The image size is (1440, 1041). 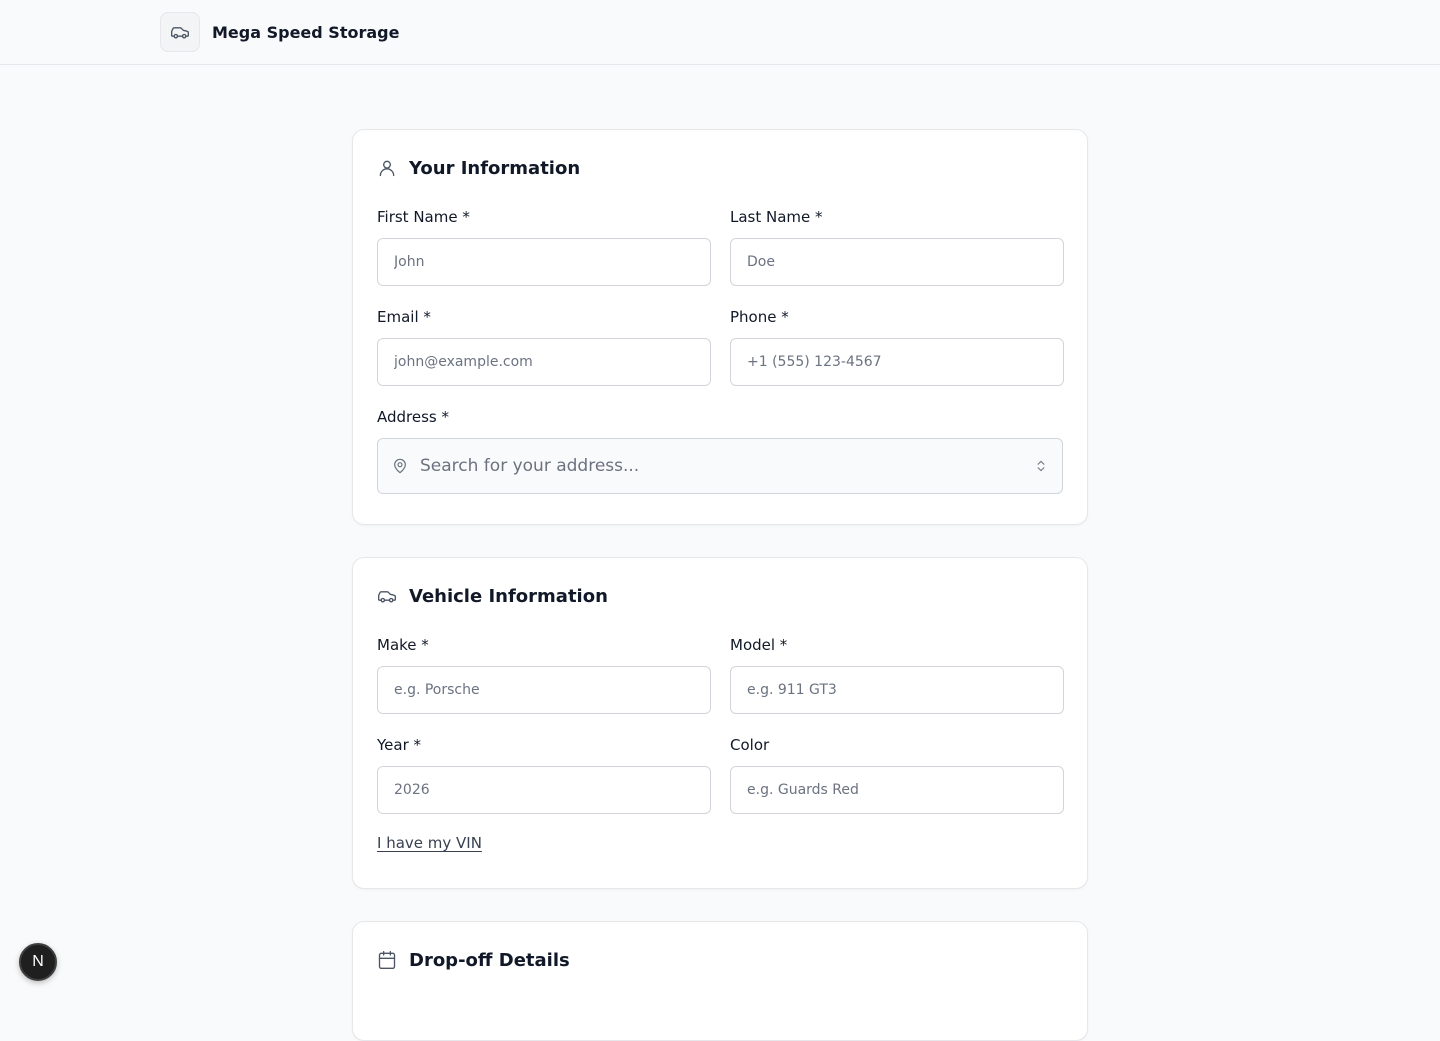 What do you see at coordinates (413, 417) in the screenshot?
I see `address-label: Address *` at bounding box center [413, 417].